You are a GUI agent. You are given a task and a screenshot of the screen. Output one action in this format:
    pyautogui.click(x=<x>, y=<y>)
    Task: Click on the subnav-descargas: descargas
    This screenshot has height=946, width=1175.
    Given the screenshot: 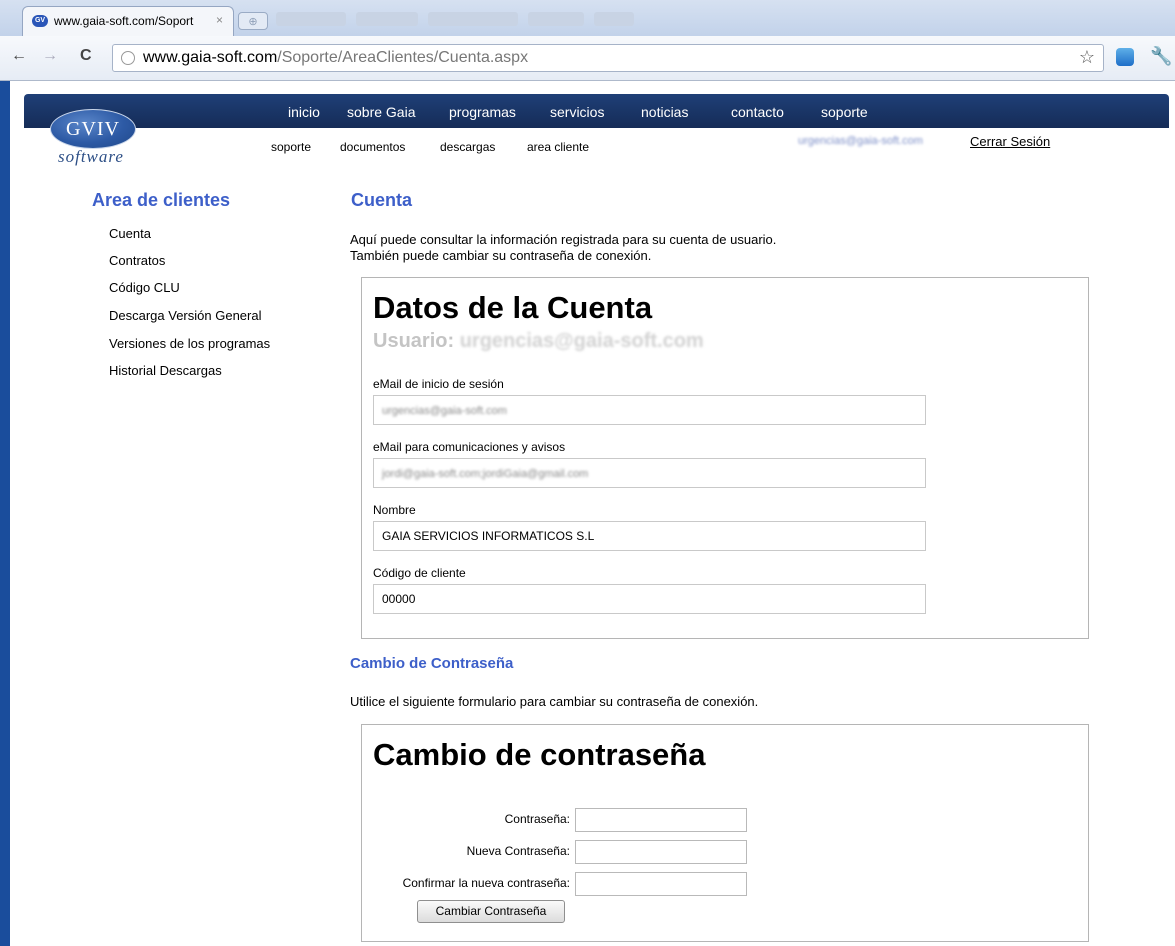 What is the action you would take?
    pyautogui.click(x=467, y=147)
    